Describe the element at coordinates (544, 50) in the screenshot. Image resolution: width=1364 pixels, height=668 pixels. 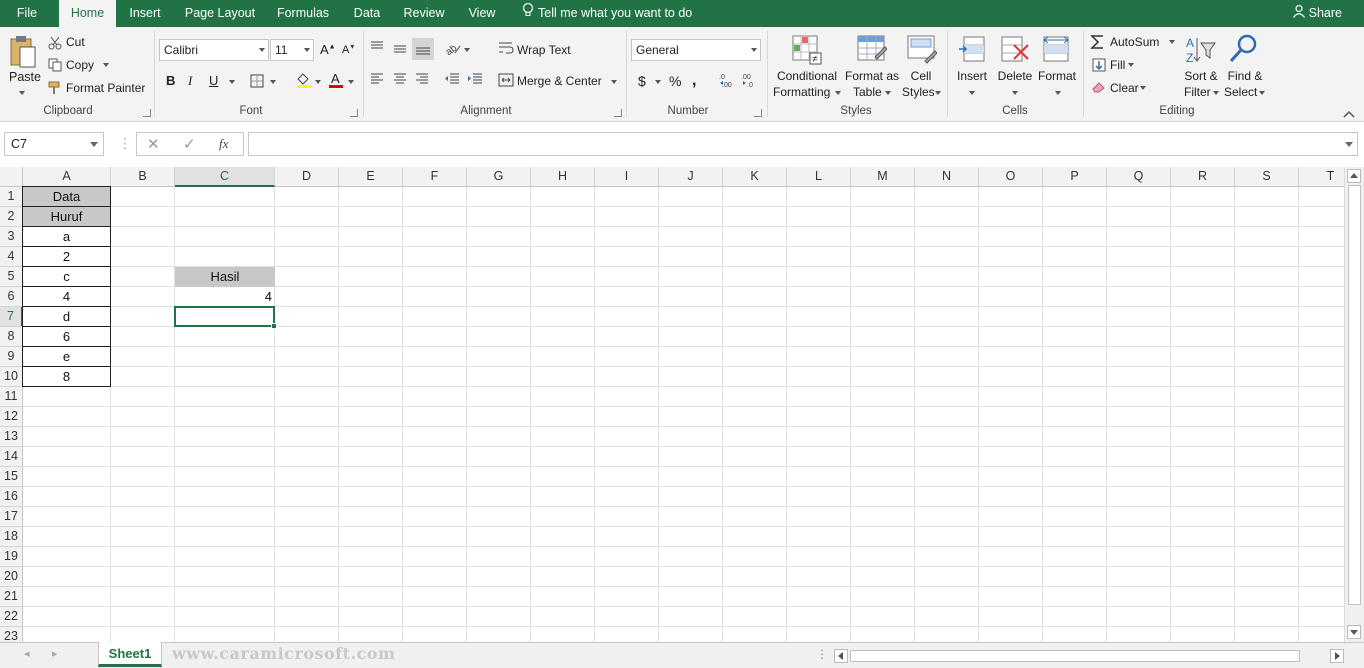
I see `wrap-text-button: Wrap Text` at that location.